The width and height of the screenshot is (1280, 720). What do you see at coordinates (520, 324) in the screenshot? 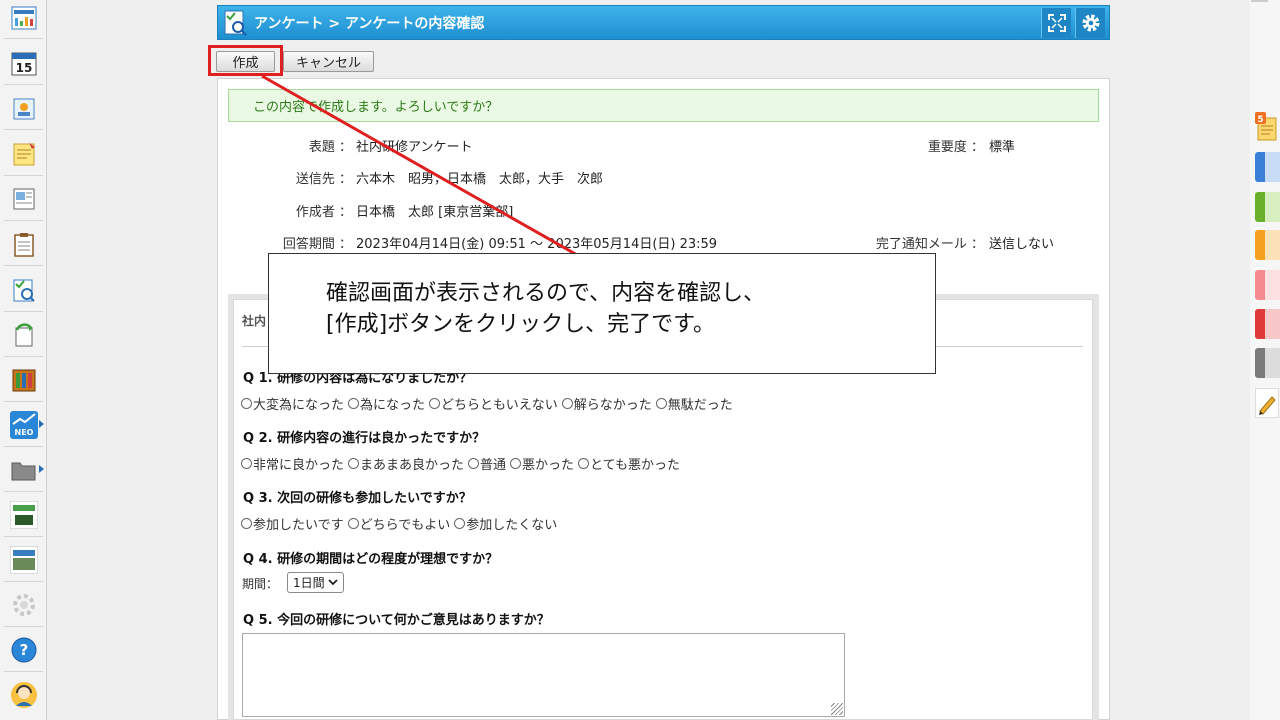
I see `callout-line-2: [作成]ボタンをクリックし、完了です。` at bounding box center [520, 324].